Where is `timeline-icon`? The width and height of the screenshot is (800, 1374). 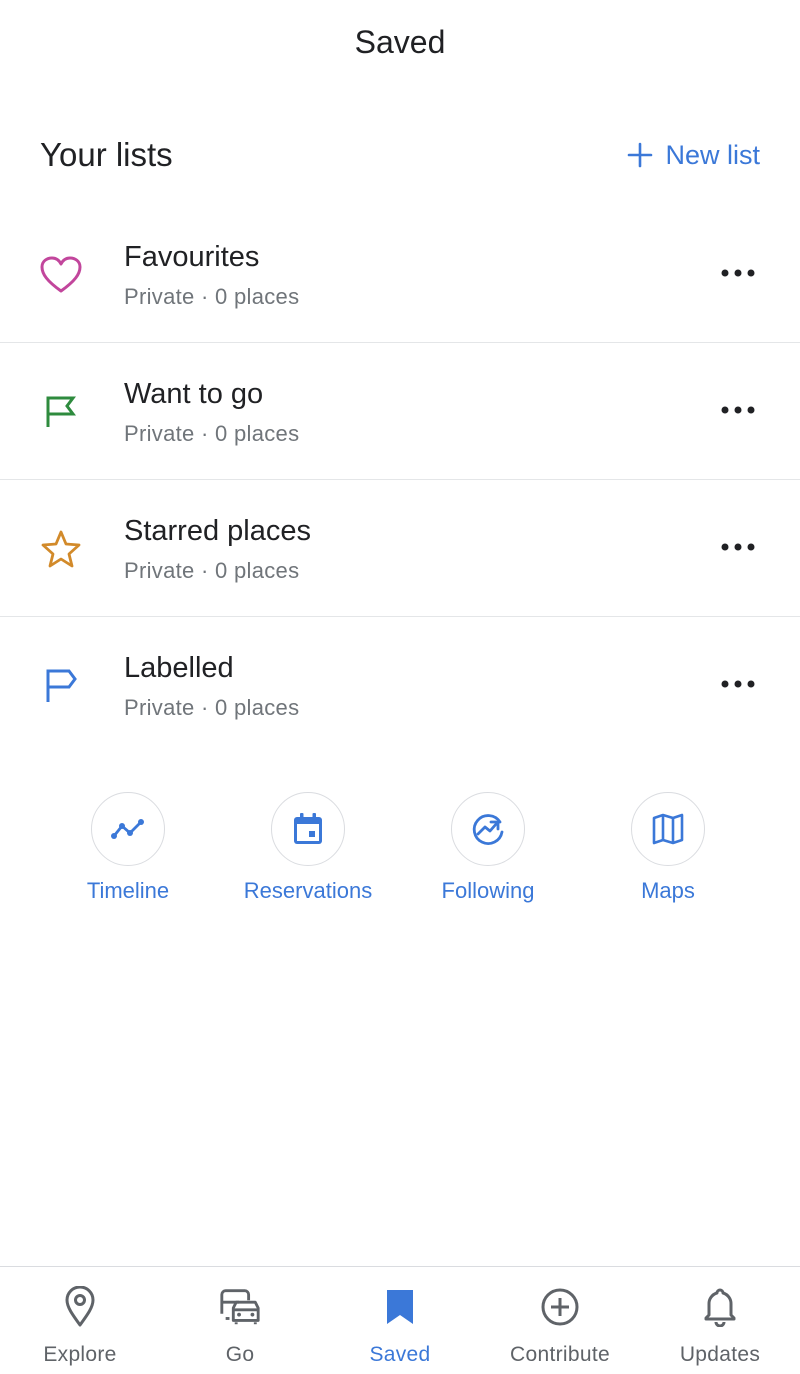
timeline-icon is located at coordinates (127, 829).